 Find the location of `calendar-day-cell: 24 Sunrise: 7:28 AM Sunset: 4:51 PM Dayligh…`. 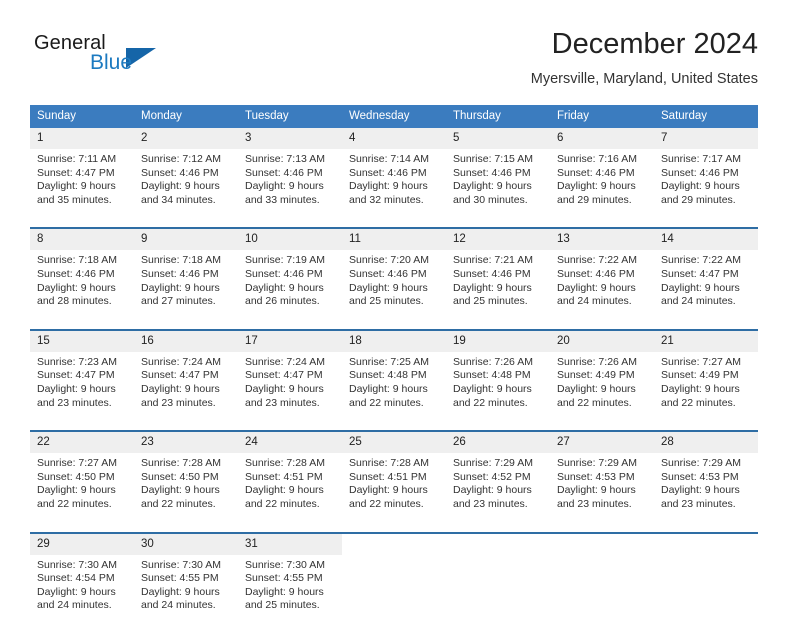

calendar-day-cell: 24 Sunrise: 7:28 AM Sunset: 4:51 PM Dayligh… is located at coordinates (290, 477).